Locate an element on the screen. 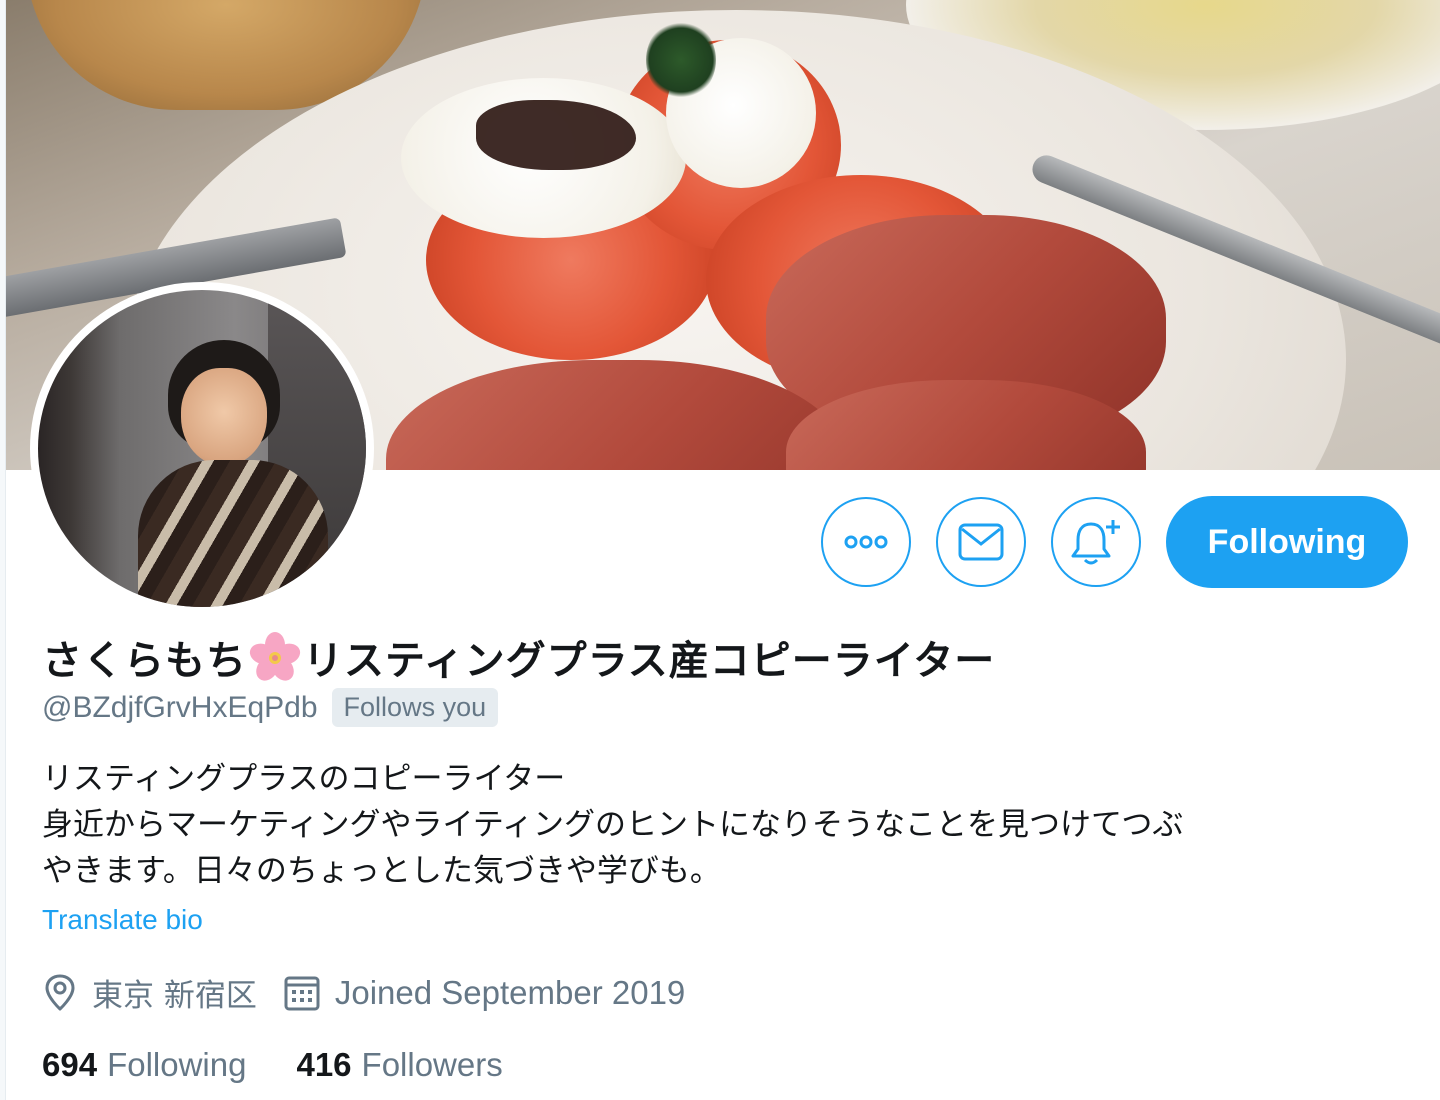 This screenshot has height=1100, width=1440. follow-stats: 694 Following 416 Followers is located at coordinates (272, 1065).